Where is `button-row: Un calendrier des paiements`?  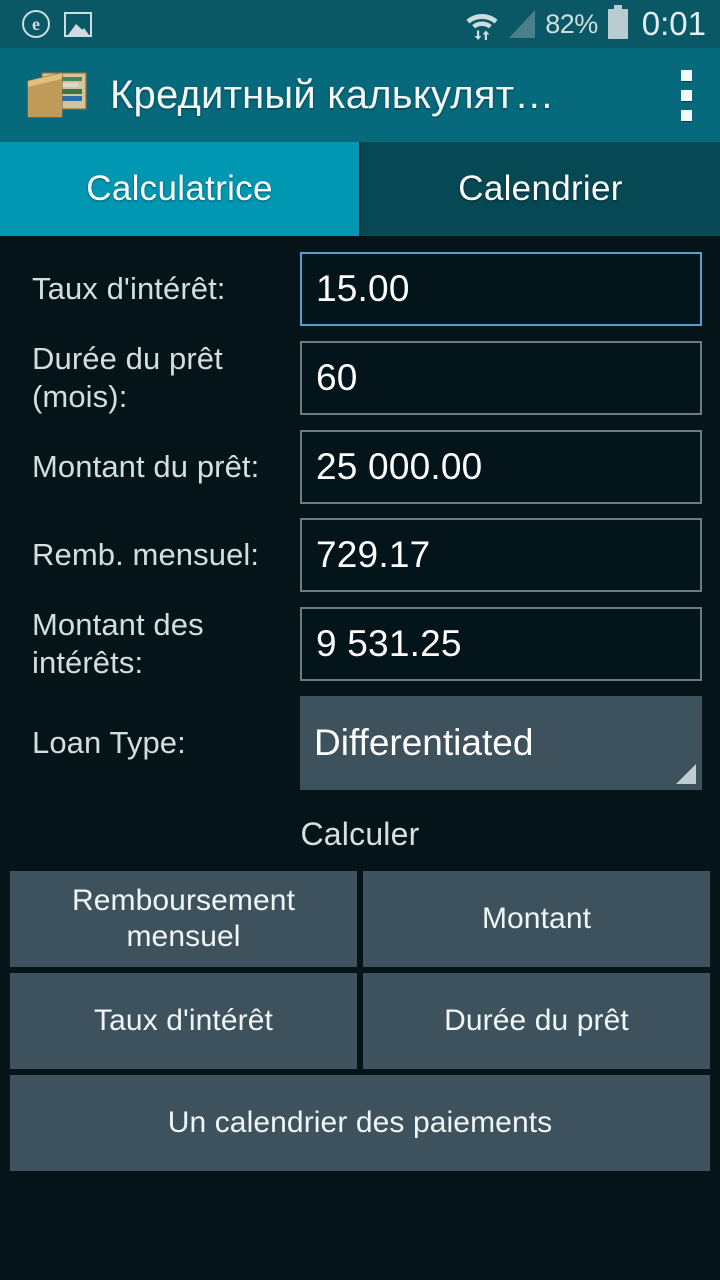 button-row: Un calendrier des paiements is located at coordinates (360, 1123).